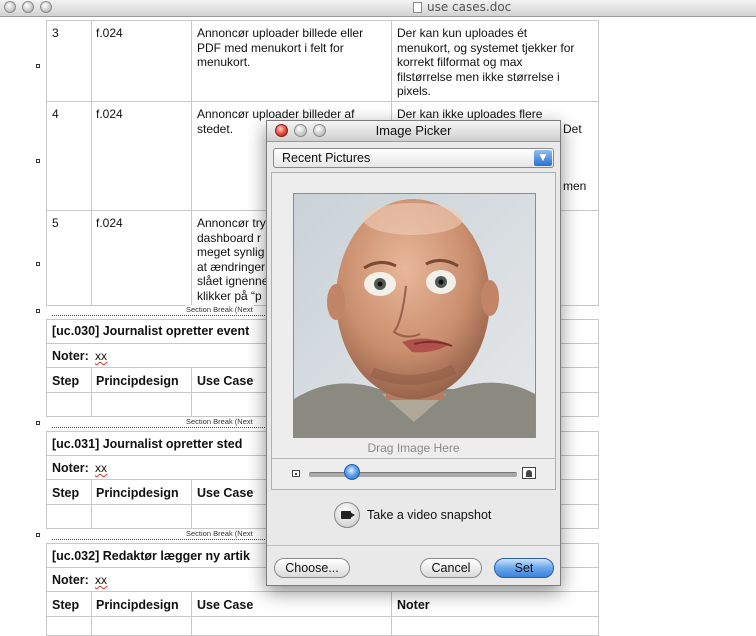  I want to click on zoom-window-button, so click(46, 7).